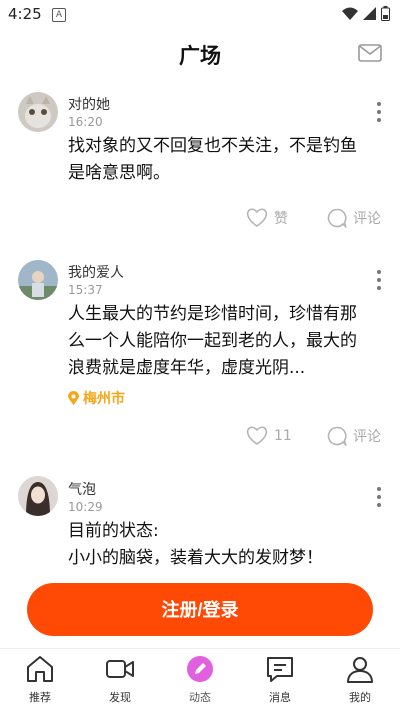 Image resolution: width=400 pixels, height=713 pixels. What do you see at coordinates (96, 272) in the screenshot?
I see `username: 我的爱人` at bounding box center [96, 272].